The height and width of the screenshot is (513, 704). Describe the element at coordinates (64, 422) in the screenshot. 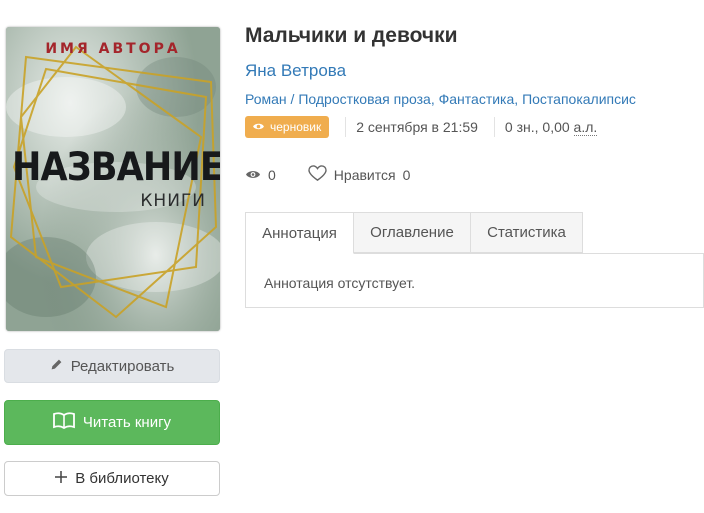

I see `open-book-icon` at that location.